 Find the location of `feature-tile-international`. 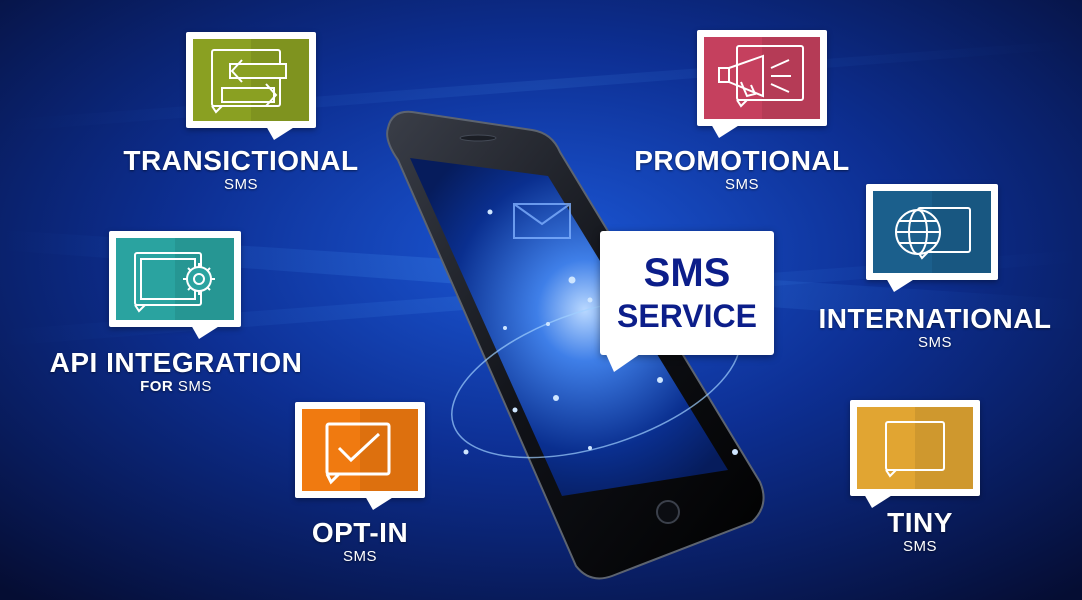

feature-tile-international is located at coordinates (932, 238).